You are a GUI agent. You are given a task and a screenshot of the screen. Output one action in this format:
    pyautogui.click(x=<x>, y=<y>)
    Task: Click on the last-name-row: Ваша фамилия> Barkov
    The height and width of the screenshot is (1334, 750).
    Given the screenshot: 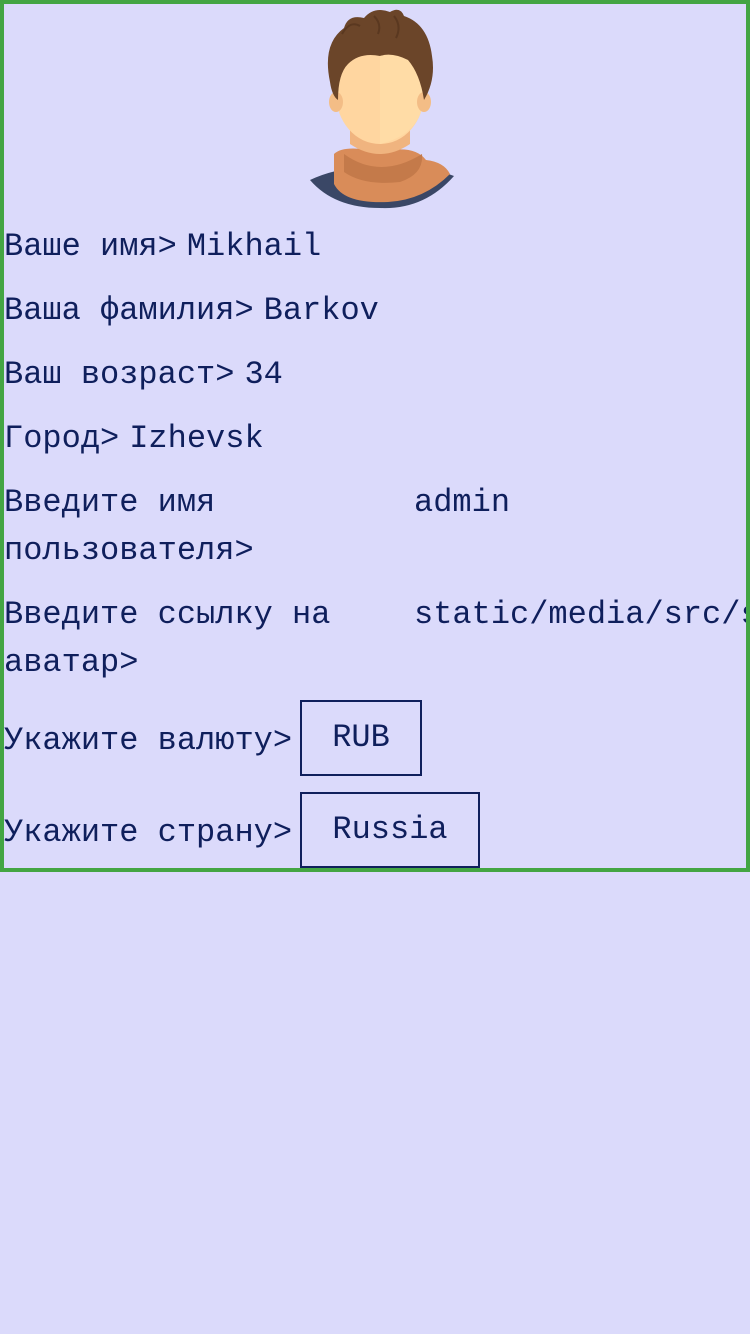 What is the action you would take?
    pyautogui.click(x=191, y=311)
    